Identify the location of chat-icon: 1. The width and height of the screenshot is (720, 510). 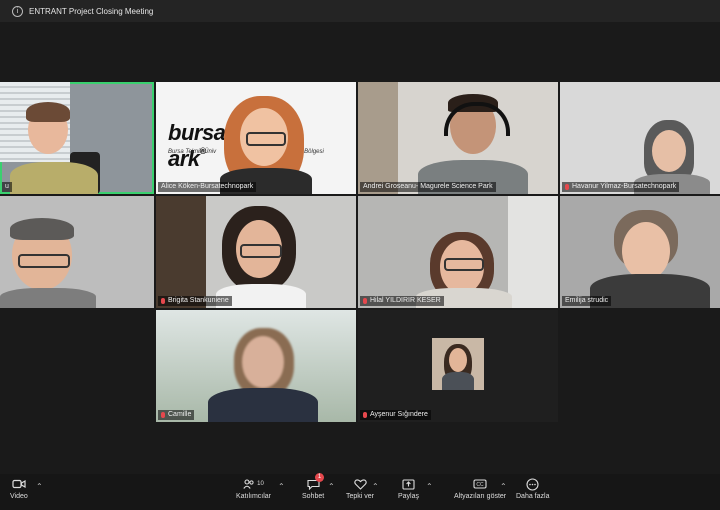
(315, 481).